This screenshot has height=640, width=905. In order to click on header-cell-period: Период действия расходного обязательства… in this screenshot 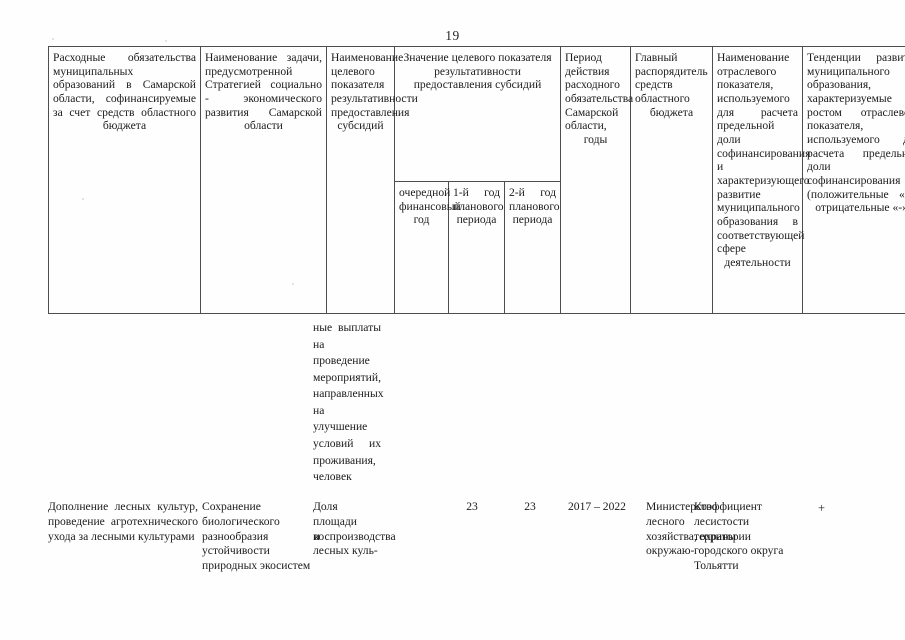, I will do `click(596, 180)`.